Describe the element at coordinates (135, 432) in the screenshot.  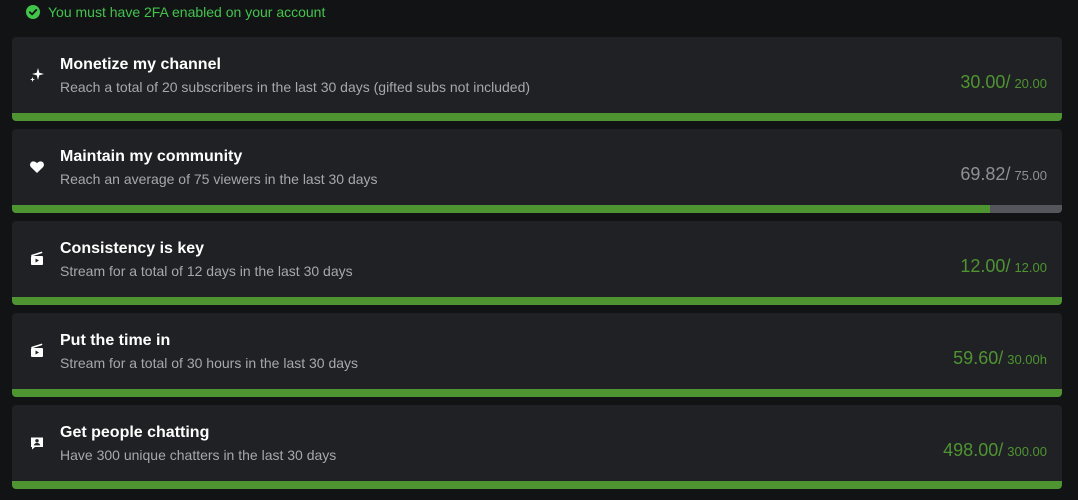
I see `goal-title: Get people chatting` at that location.